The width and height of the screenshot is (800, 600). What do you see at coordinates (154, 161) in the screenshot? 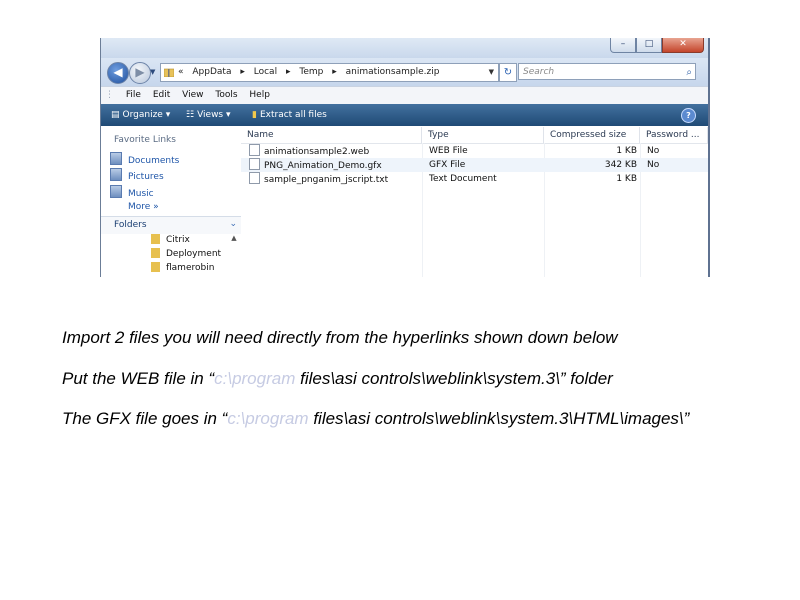
I see `nav-documents-label: Documents` at bounding box center [154, 161].